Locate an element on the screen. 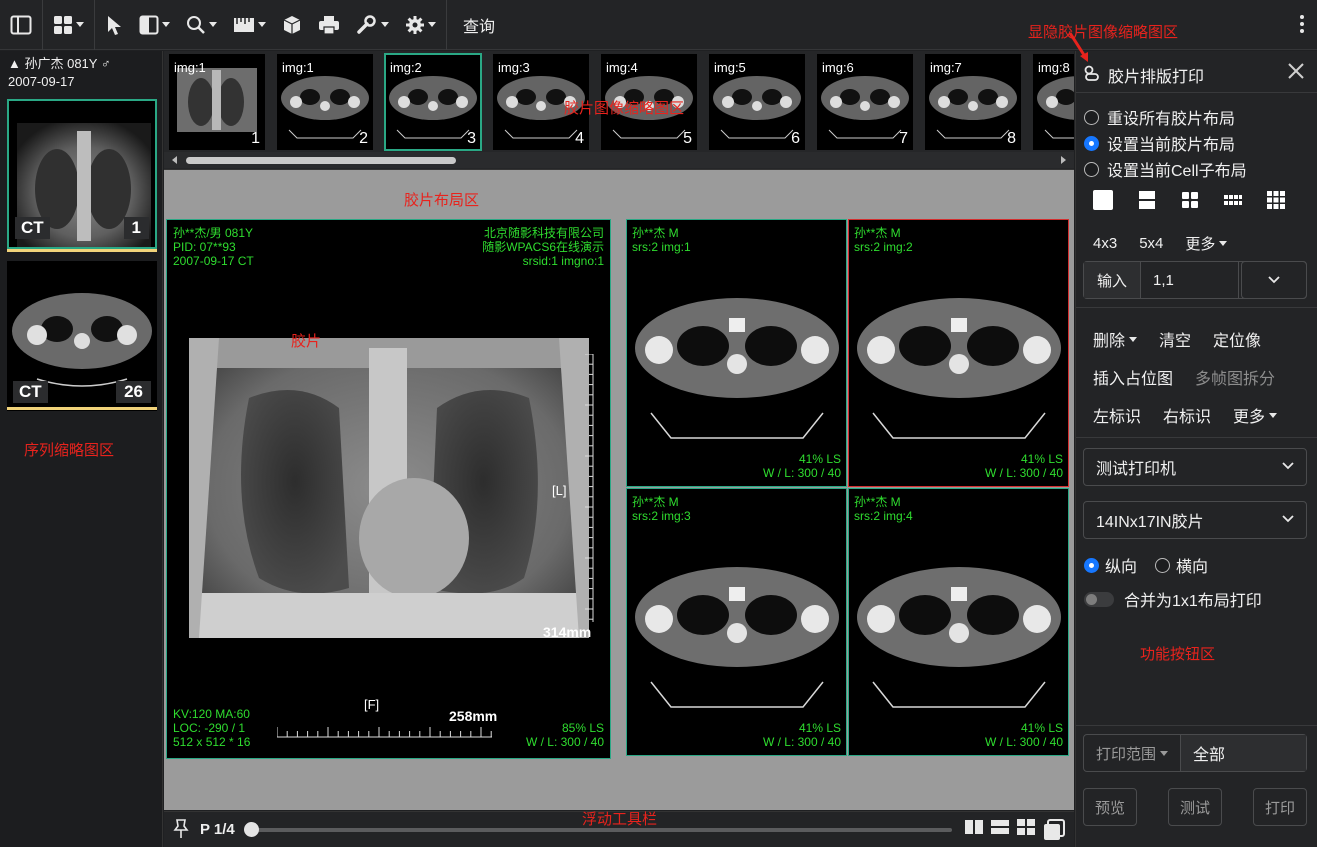  zoom-button is located at coordinates (201, 25).